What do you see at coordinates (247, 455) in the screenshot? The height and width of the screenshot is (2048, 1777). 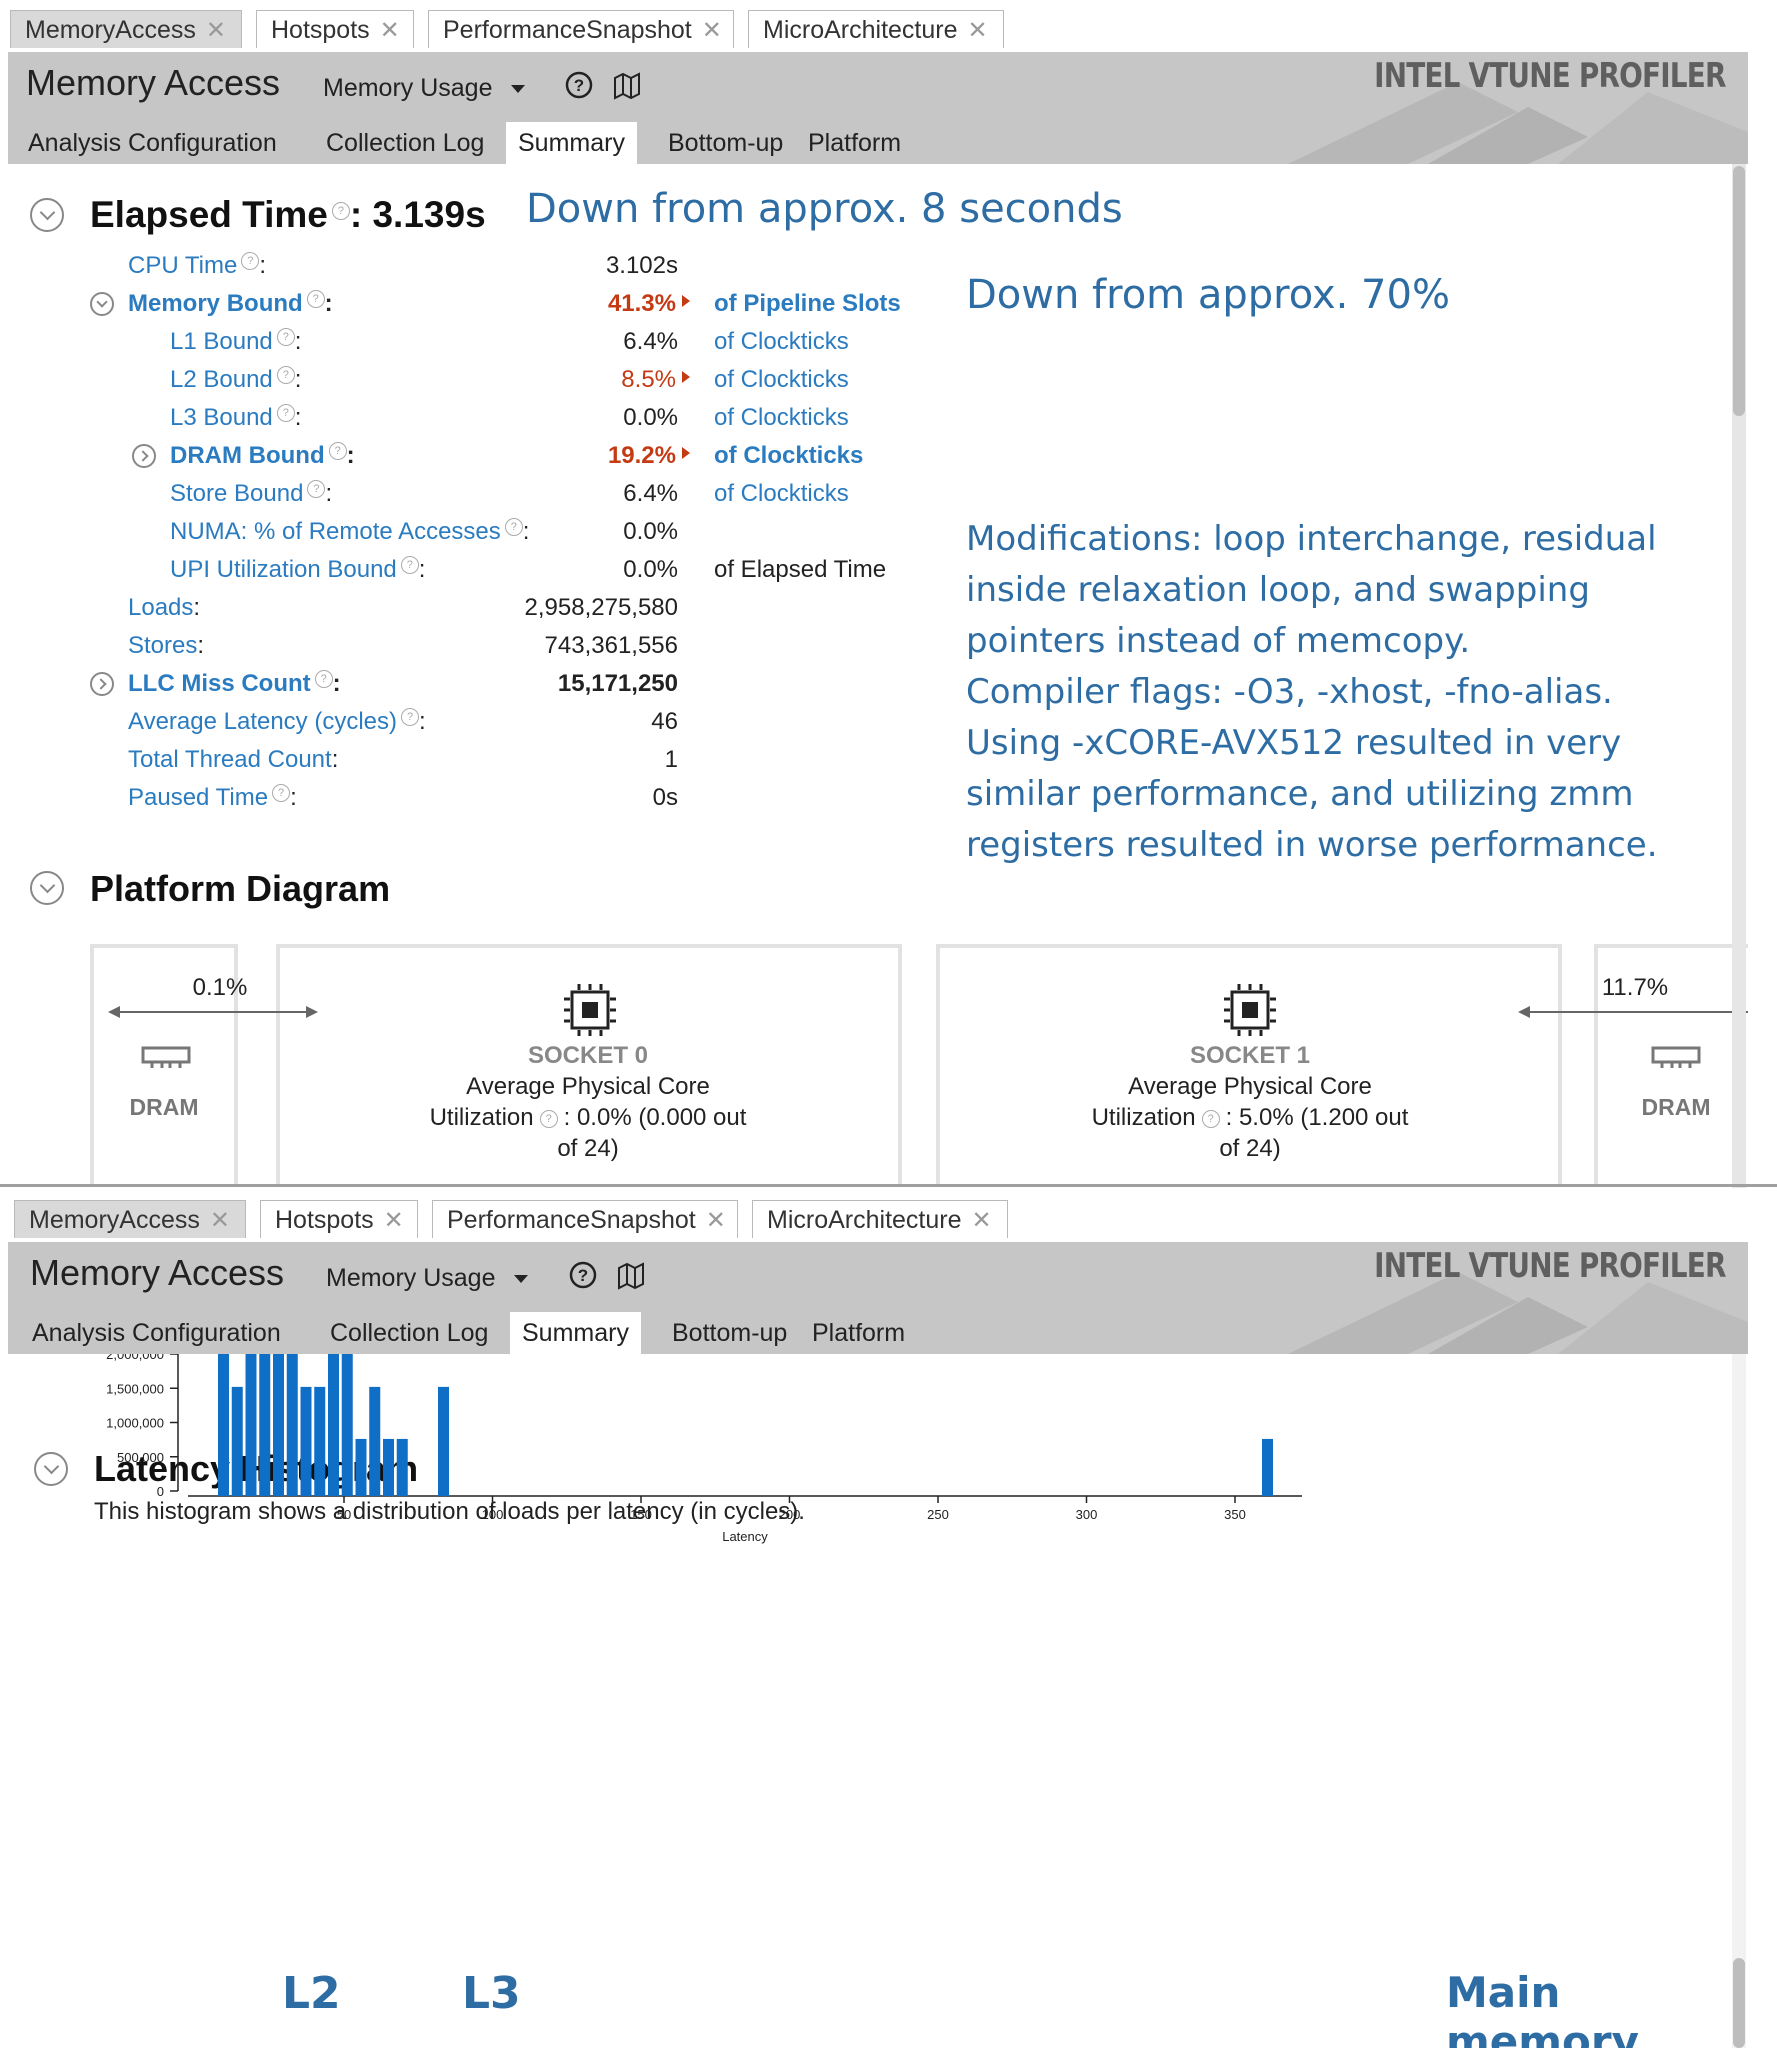 I see `metric-label: DRAM Bound` at bounding box center [247, 455].